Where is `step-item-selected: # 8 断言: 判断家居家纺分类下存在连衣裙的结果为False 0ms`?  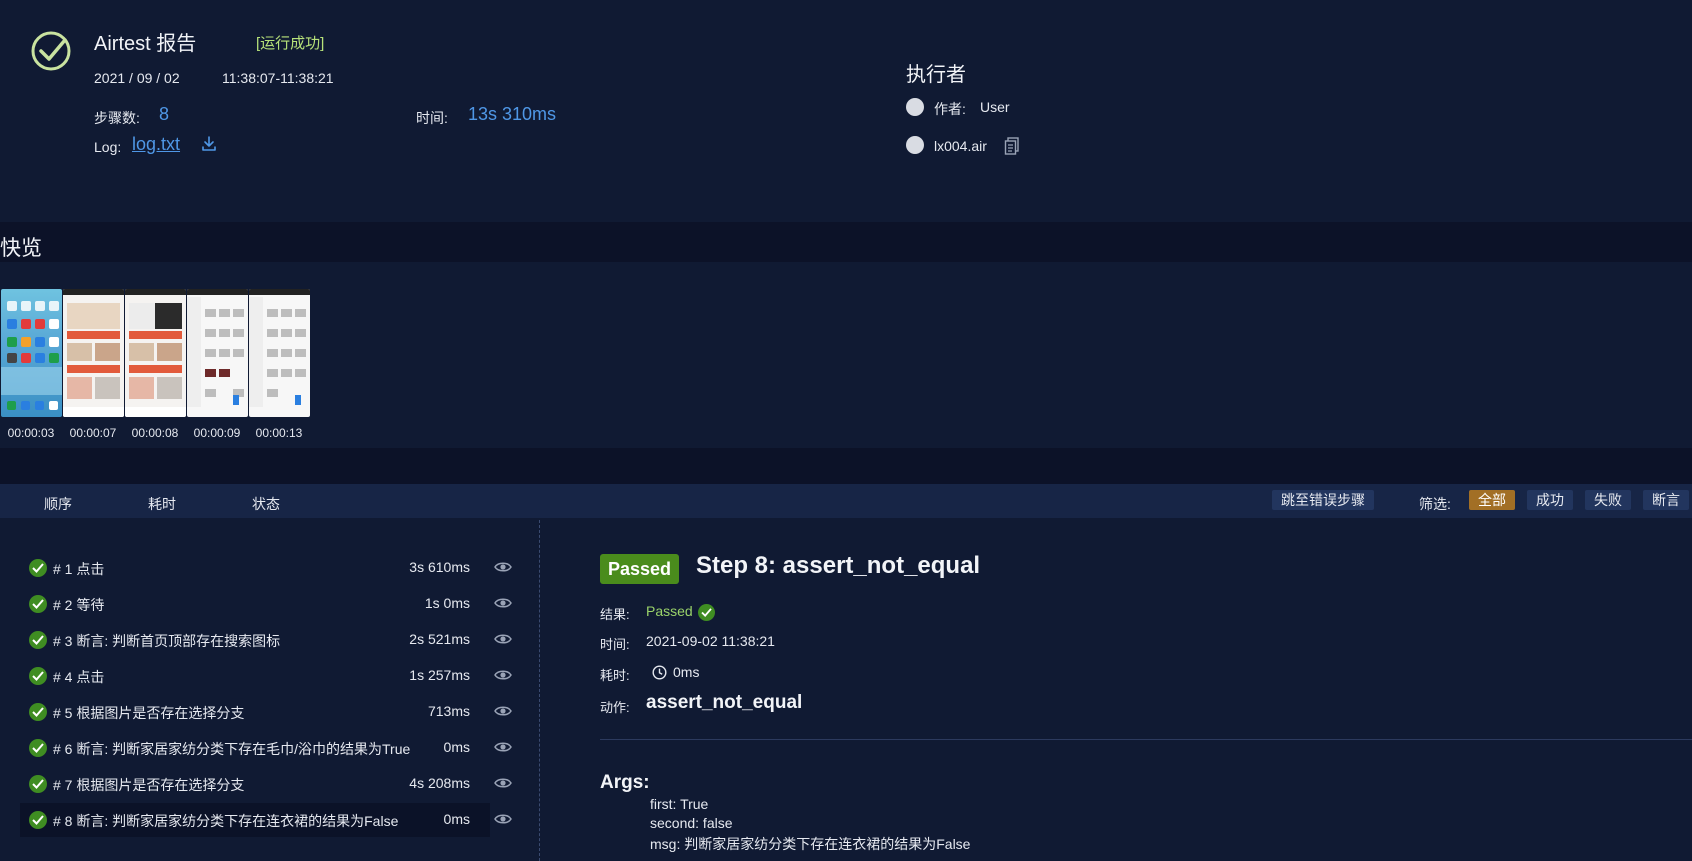
step-item-selected: # 8 断言: 判断家居家纺分类下存在连衣裙的结果为False 0ms is located at coordinates (266, 820).